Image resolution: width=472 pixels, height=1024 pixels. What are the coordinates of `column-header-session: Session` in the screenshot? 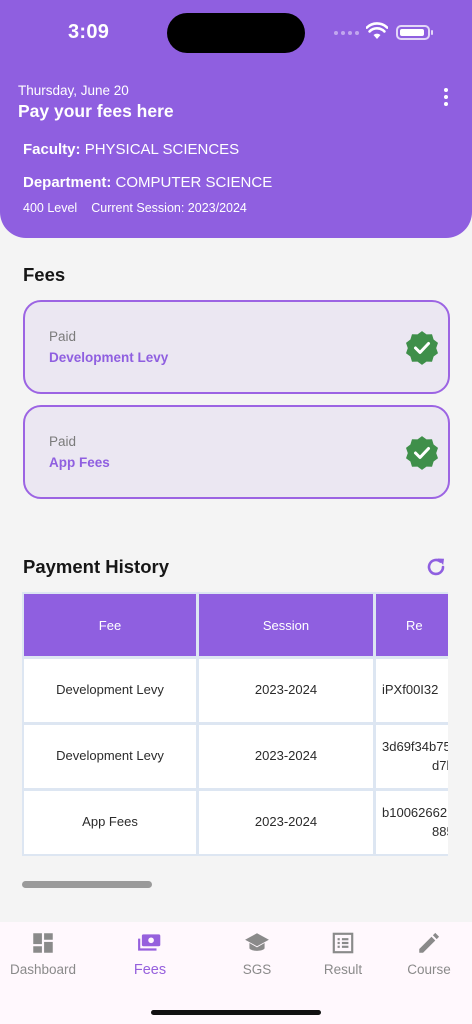 It's located at (286, 625).